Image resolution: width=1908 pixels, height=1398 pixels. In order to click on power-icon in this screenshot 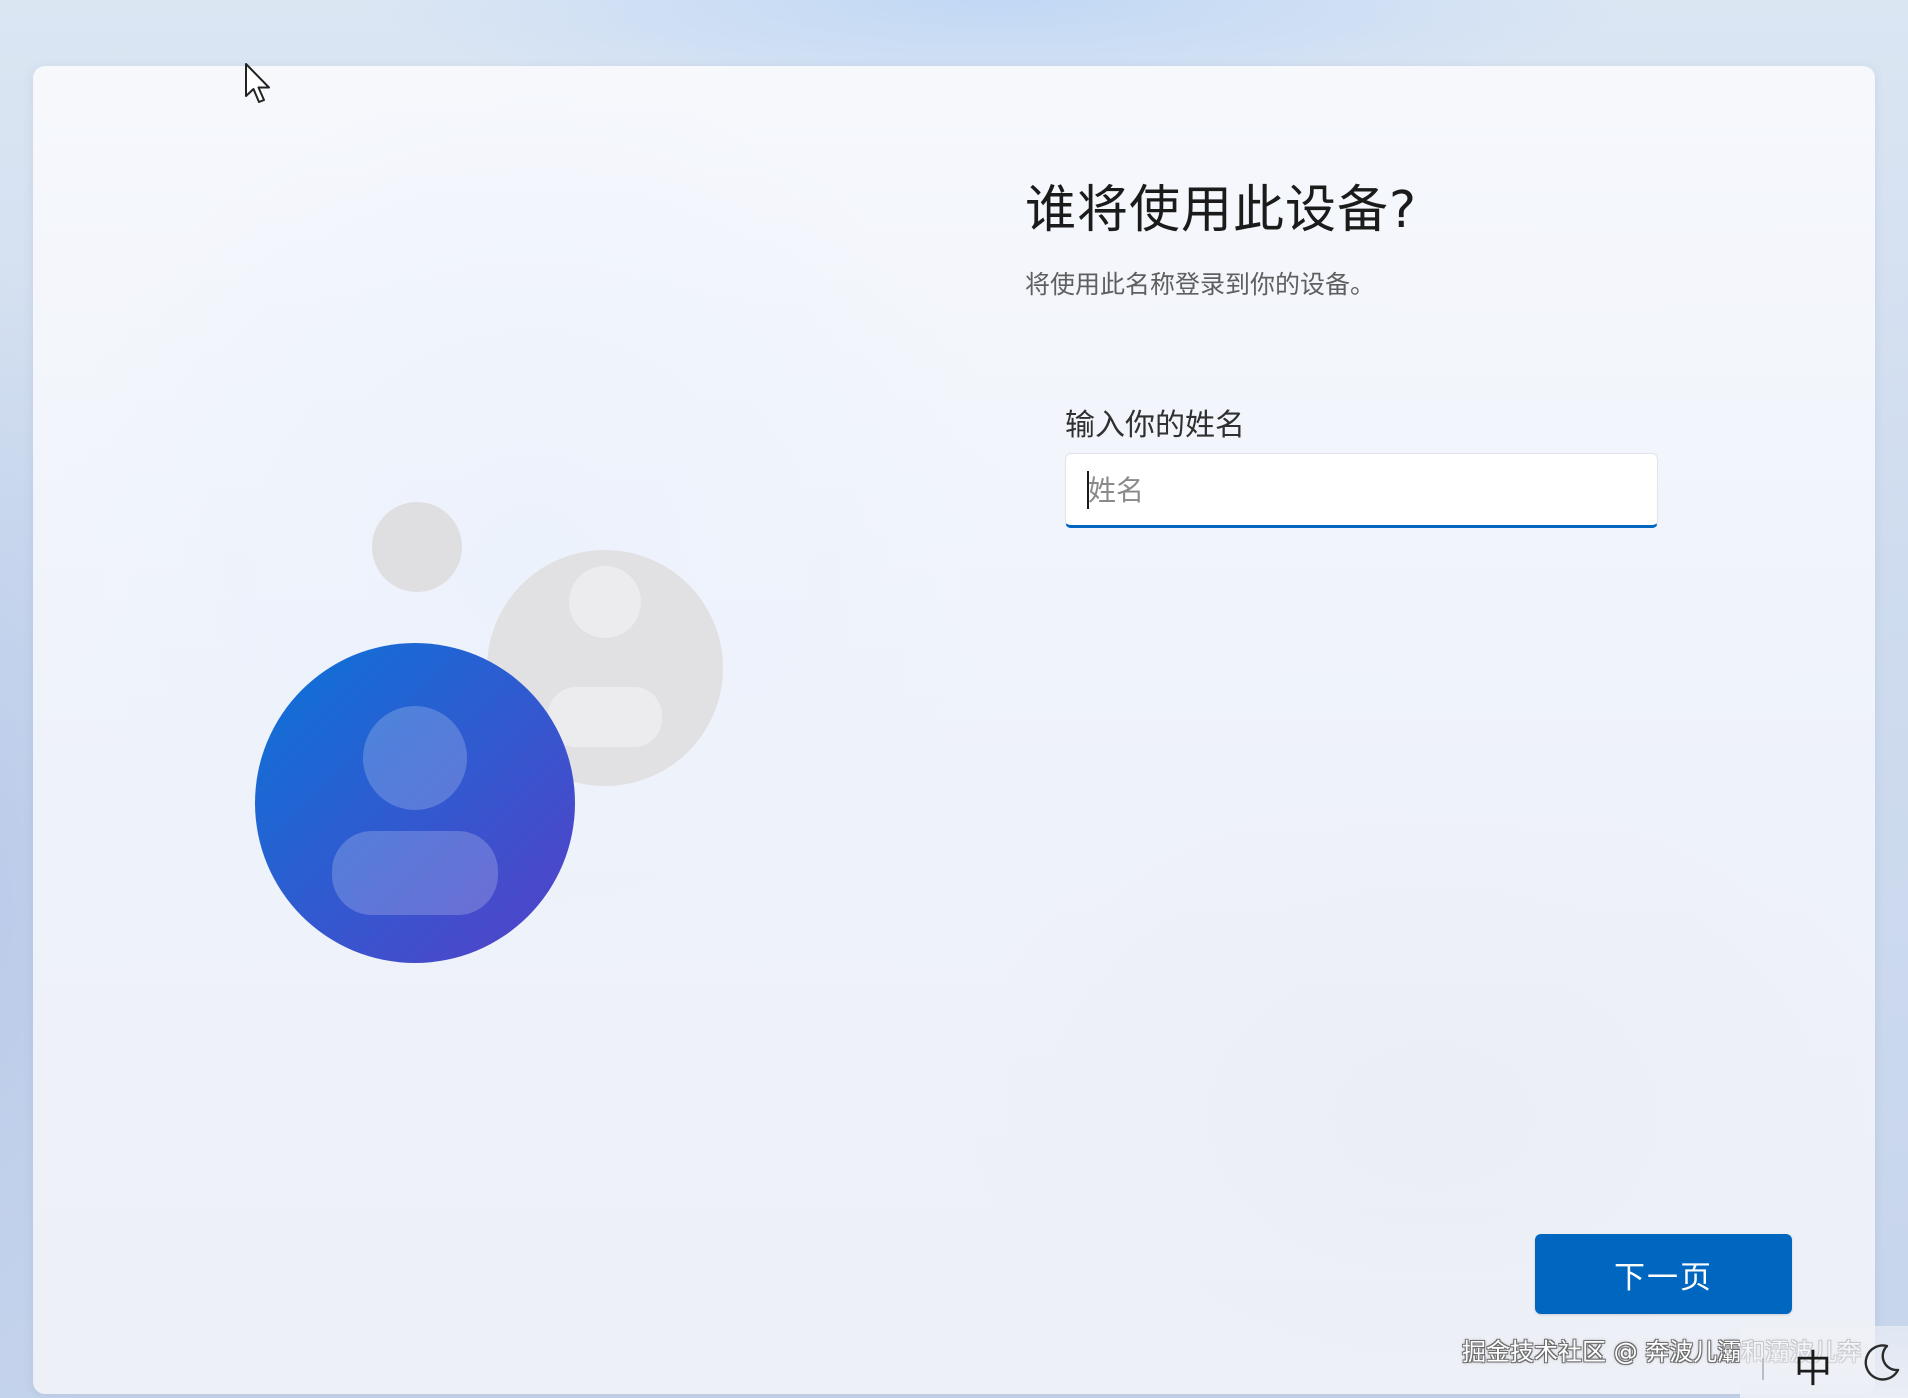, I will do `click(1882, 1362)`.